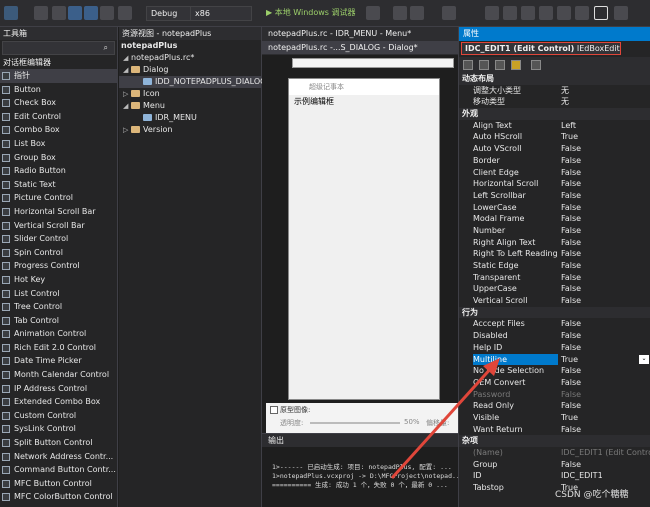  I want to click on toolbox-section-header: 对话框编辑器, so click(58, 62).